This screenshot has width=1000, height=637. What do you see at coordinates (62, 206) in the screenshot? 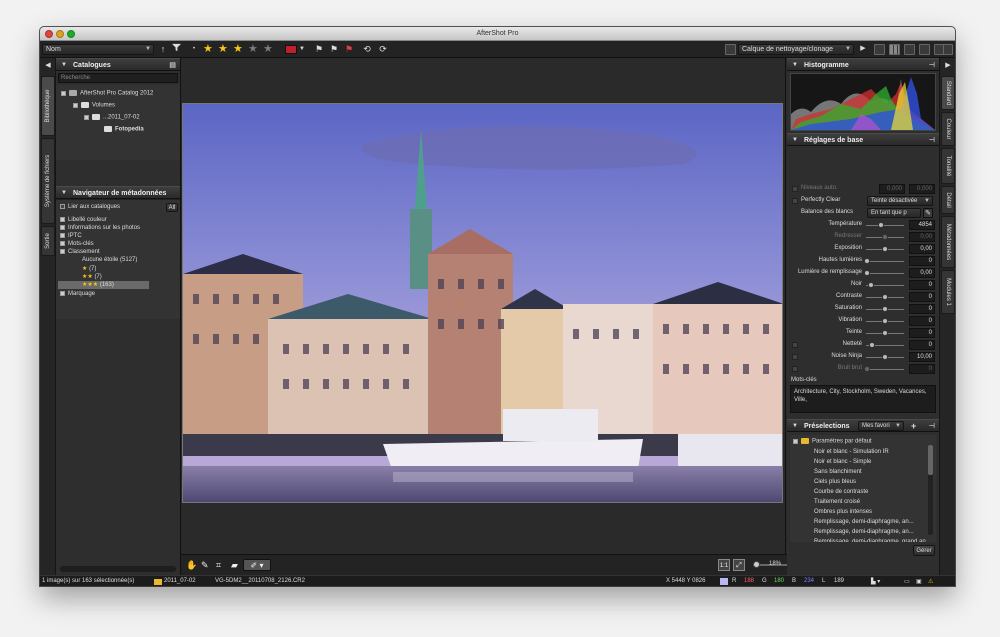
I see `checkbox` at bounding box center [62, 206].